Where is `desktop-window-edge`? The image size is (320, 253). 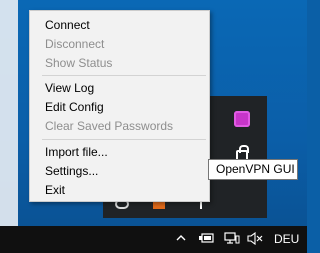 desktop-window-edge is located at coordinates (9, 126).